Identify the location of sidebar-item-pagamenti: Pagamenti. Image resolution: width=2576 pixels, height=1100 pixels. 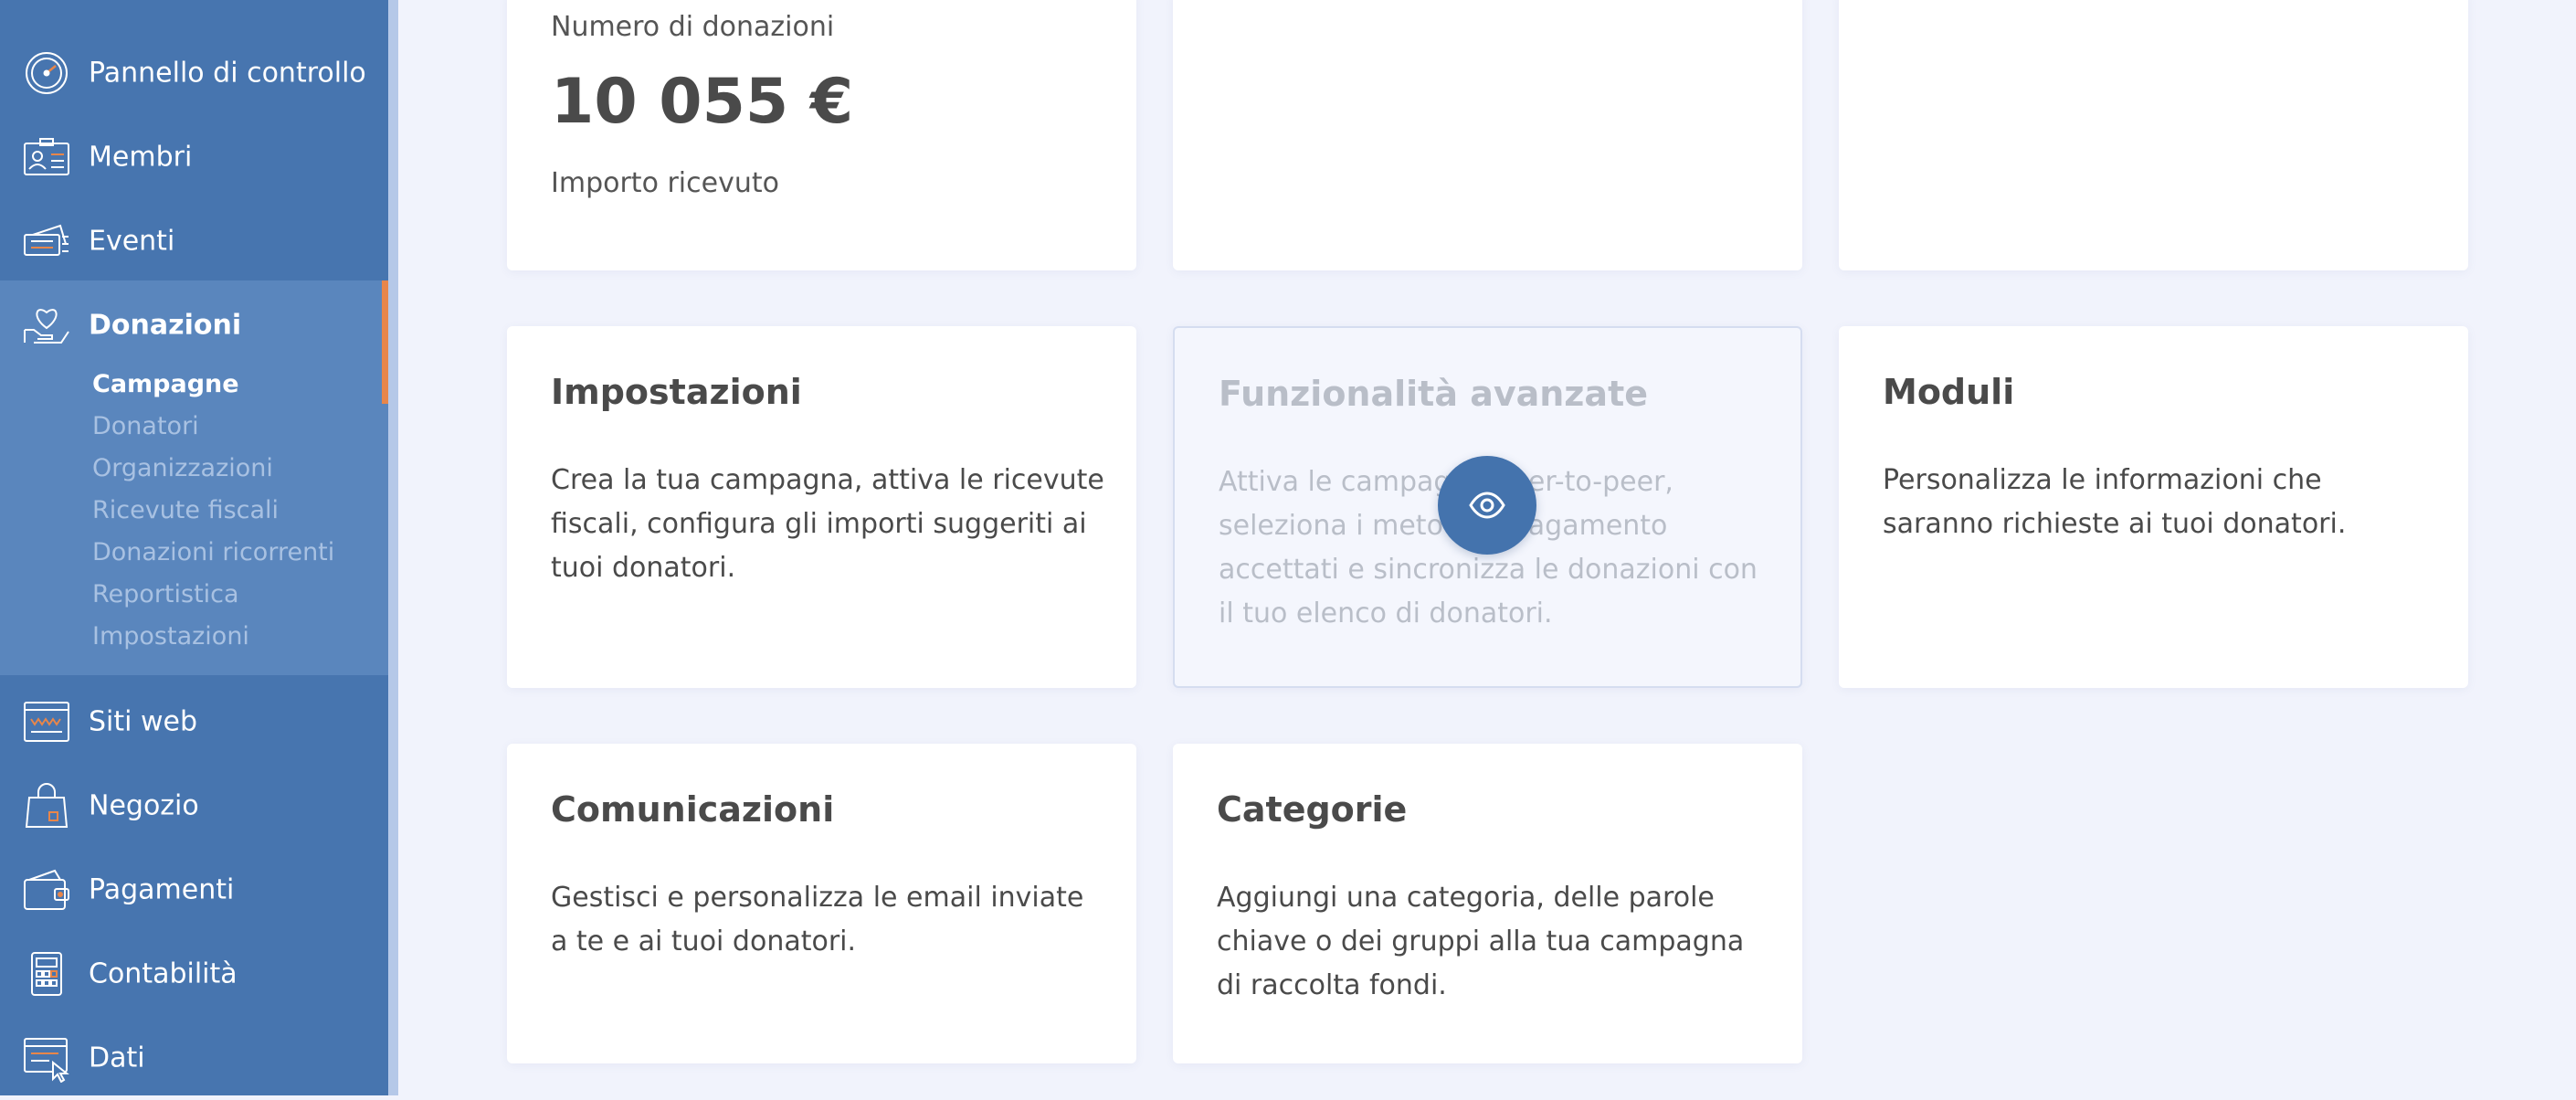
(194, 890).